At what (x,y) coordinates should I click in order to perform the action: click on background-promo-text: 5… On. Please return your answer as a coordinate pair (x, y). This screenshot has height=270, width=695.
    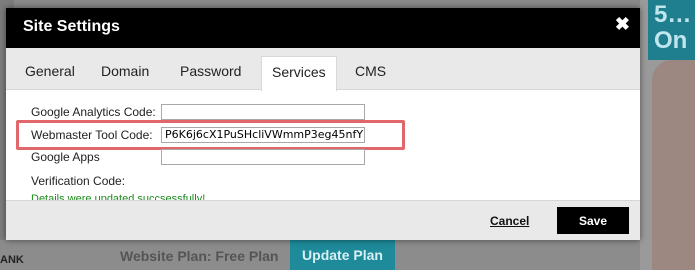
    Looking at the image, I should click on (673, 27).